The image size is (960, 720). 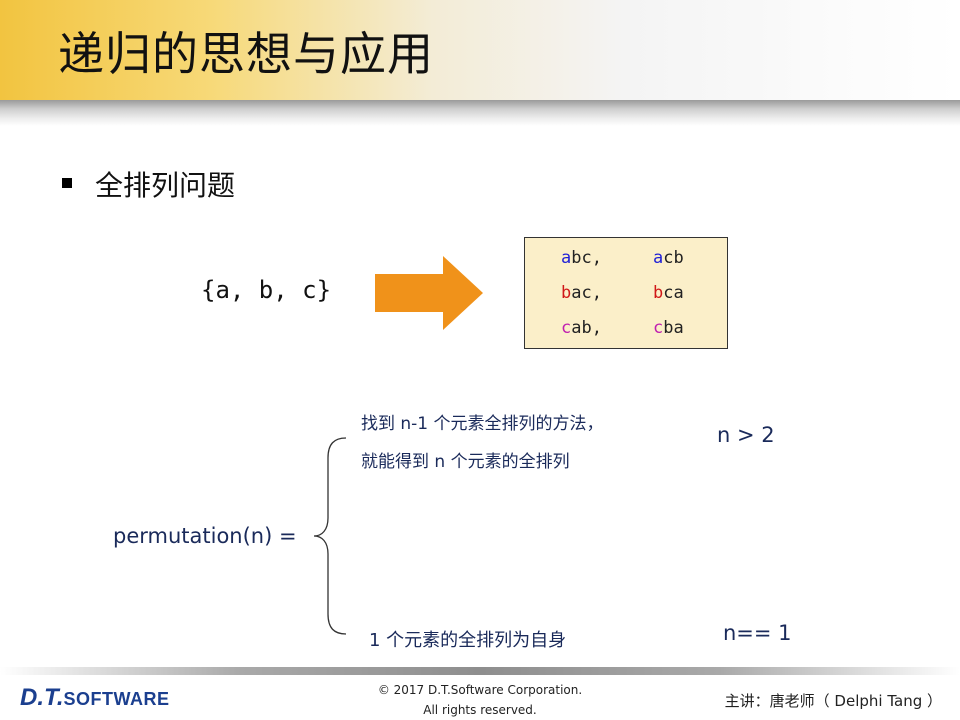 I want to click on permutation-box: abc, acb bac, bca cab, cba, so click(x=626, y=293).